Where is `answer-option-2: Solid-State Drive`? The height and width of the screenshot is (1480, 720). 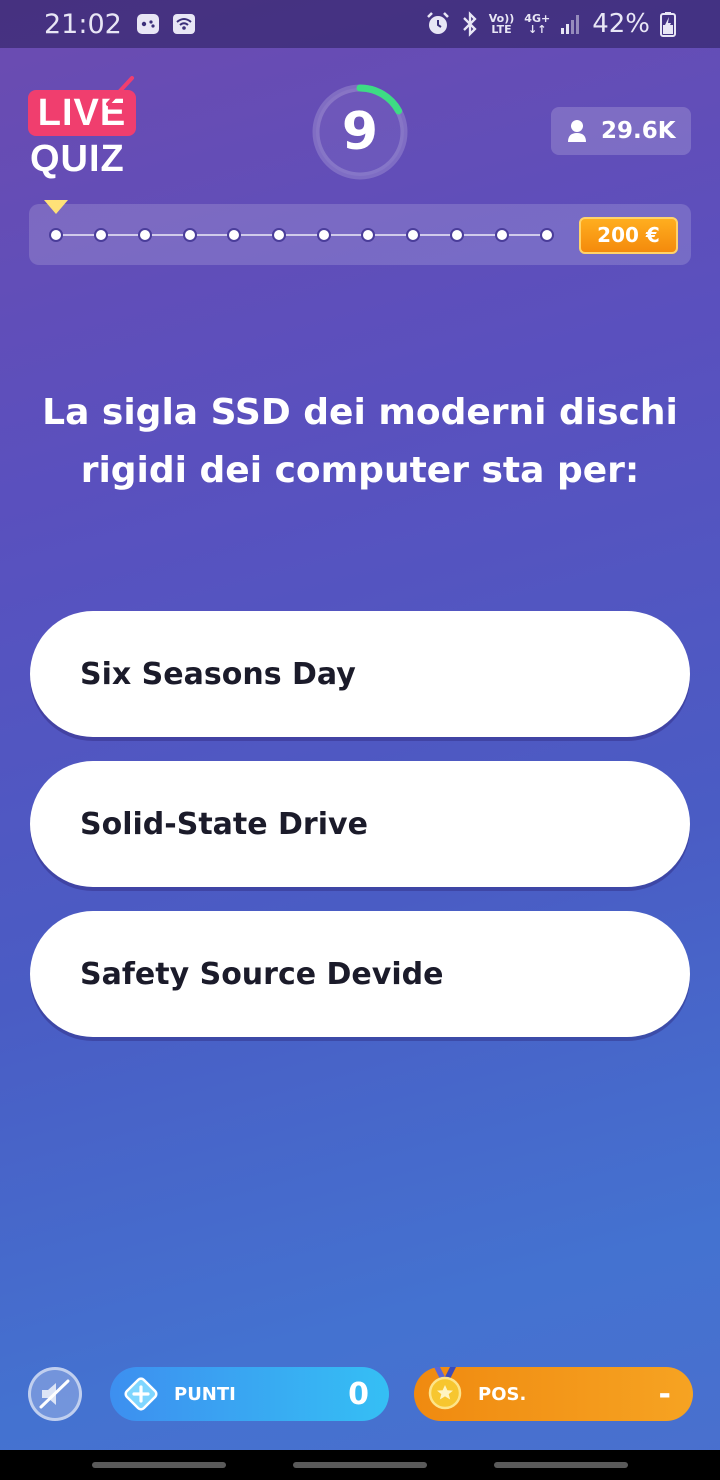 answer-option-2: Solid-State Drive is located at coordinates (360, 824).